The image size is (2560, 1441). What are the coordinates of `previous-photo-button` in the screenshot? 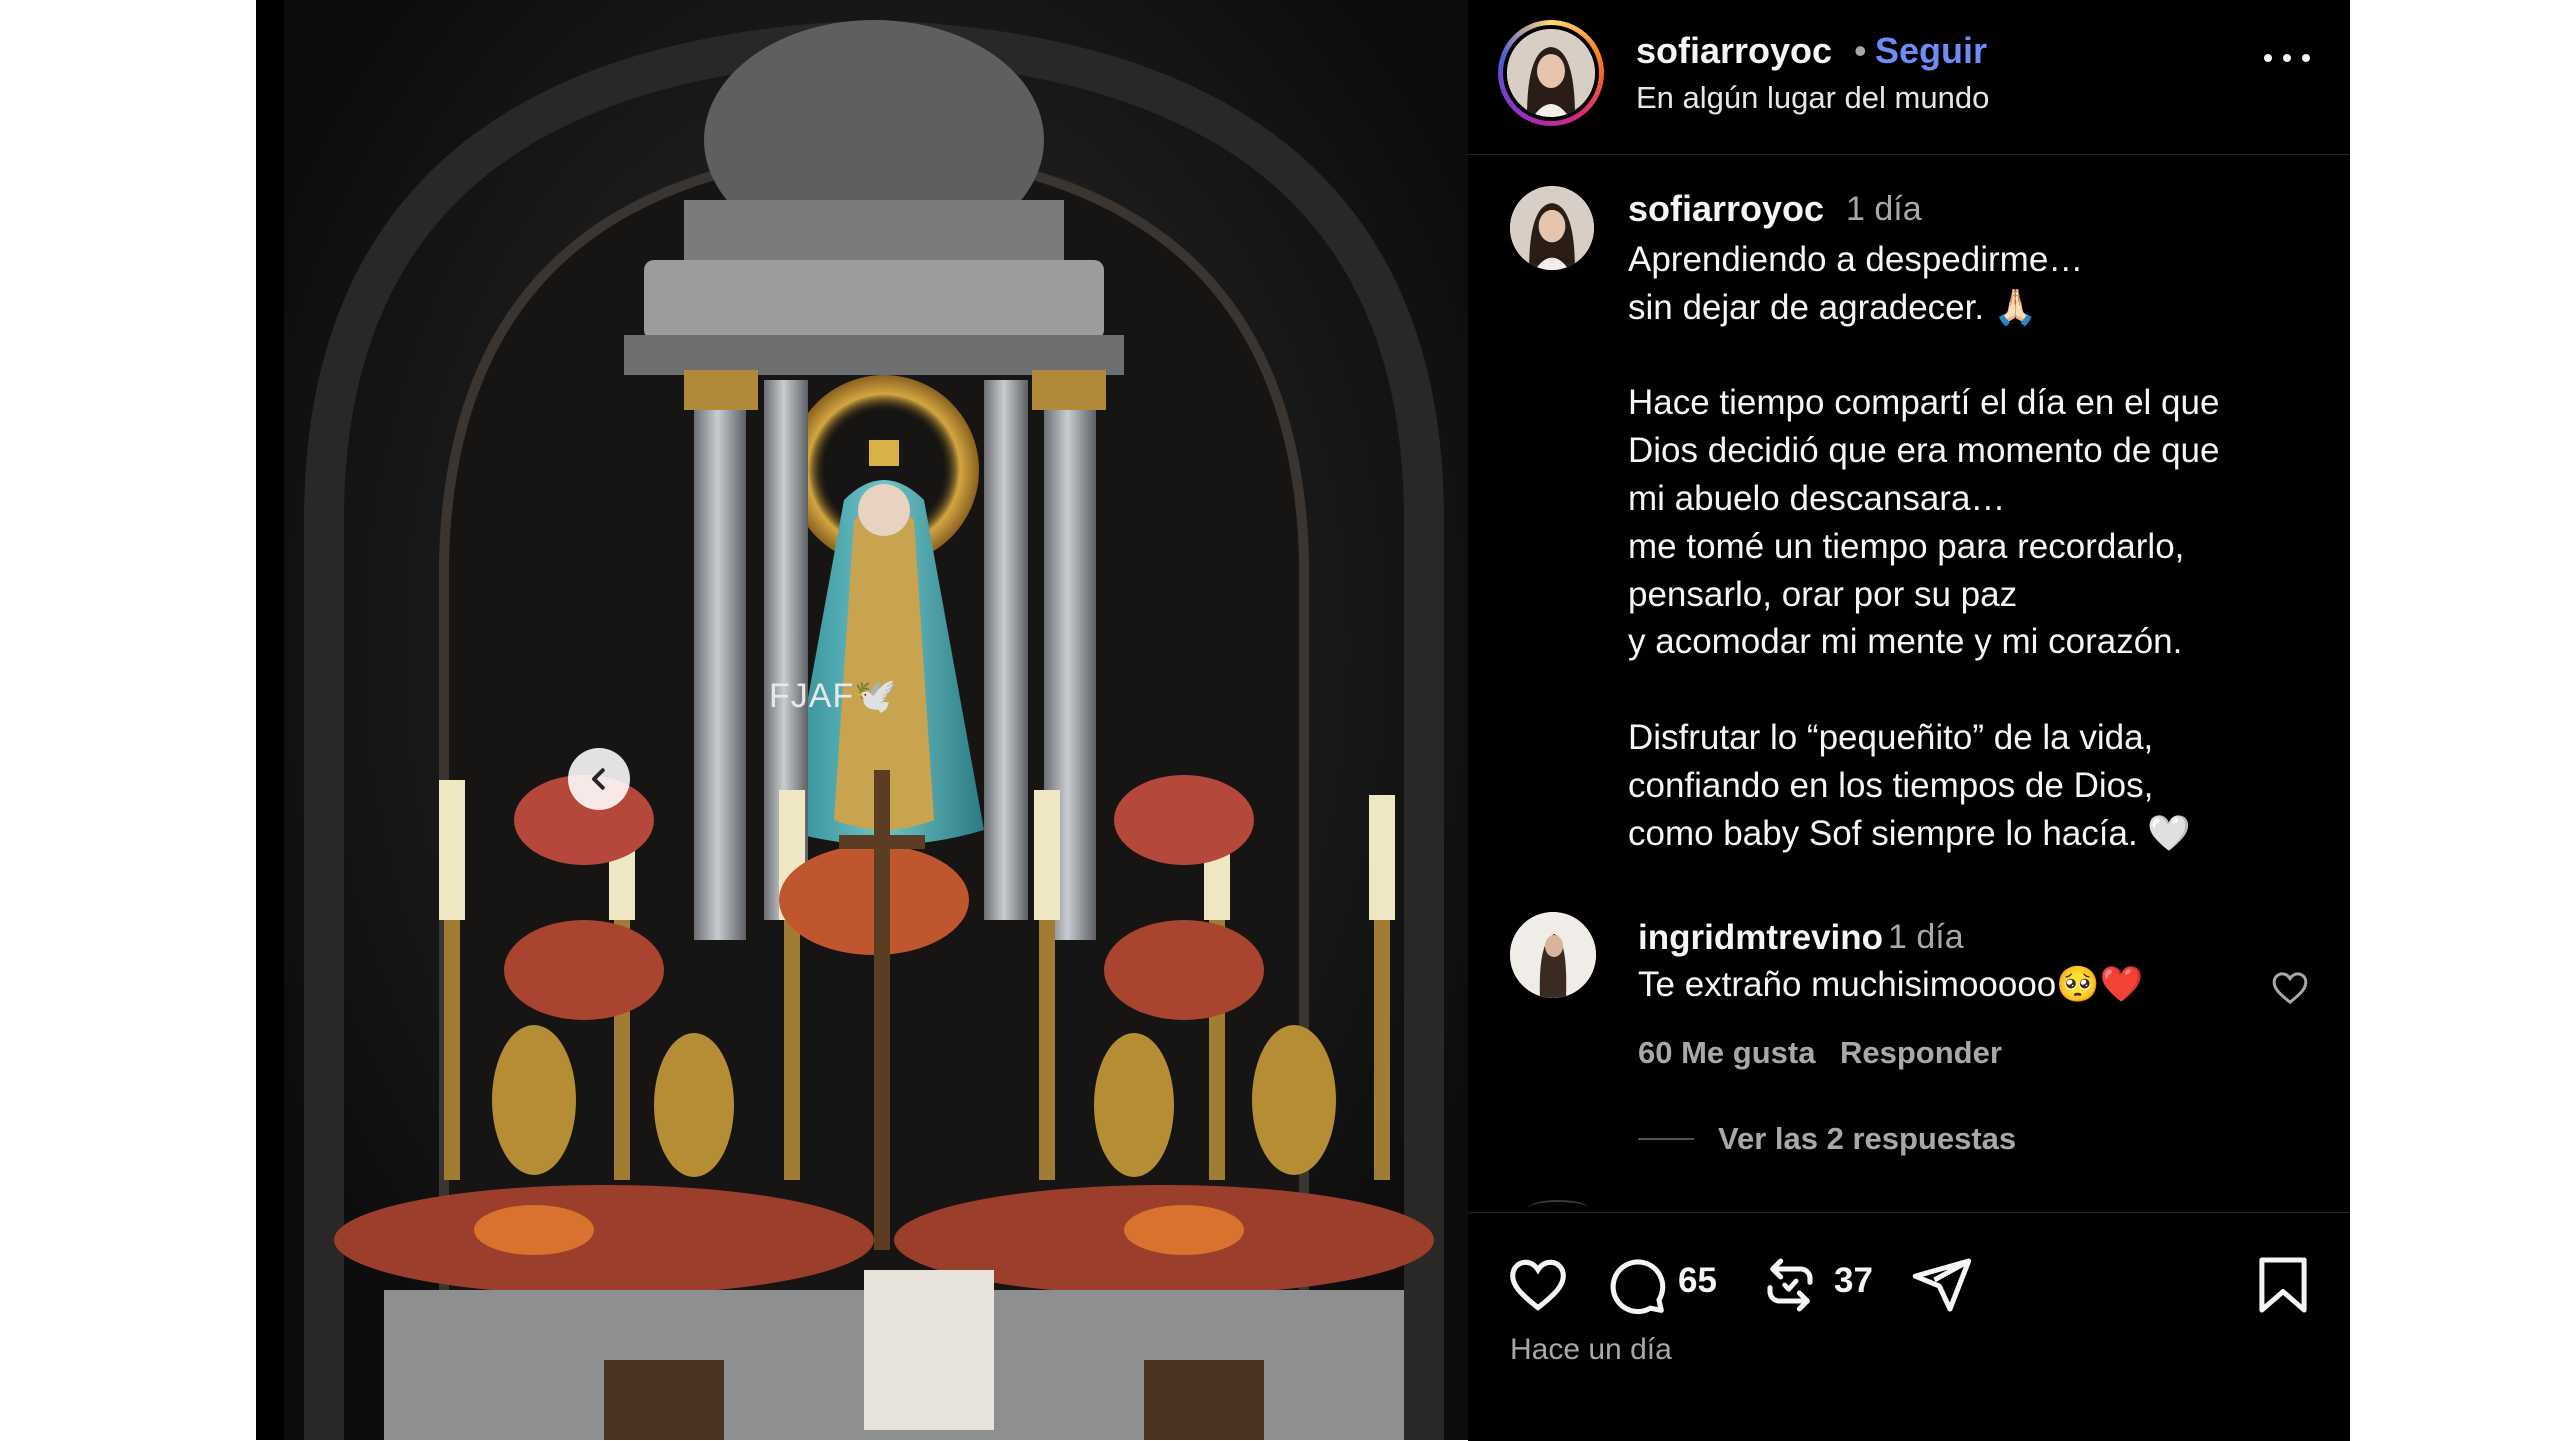 It's located at (599, 779).